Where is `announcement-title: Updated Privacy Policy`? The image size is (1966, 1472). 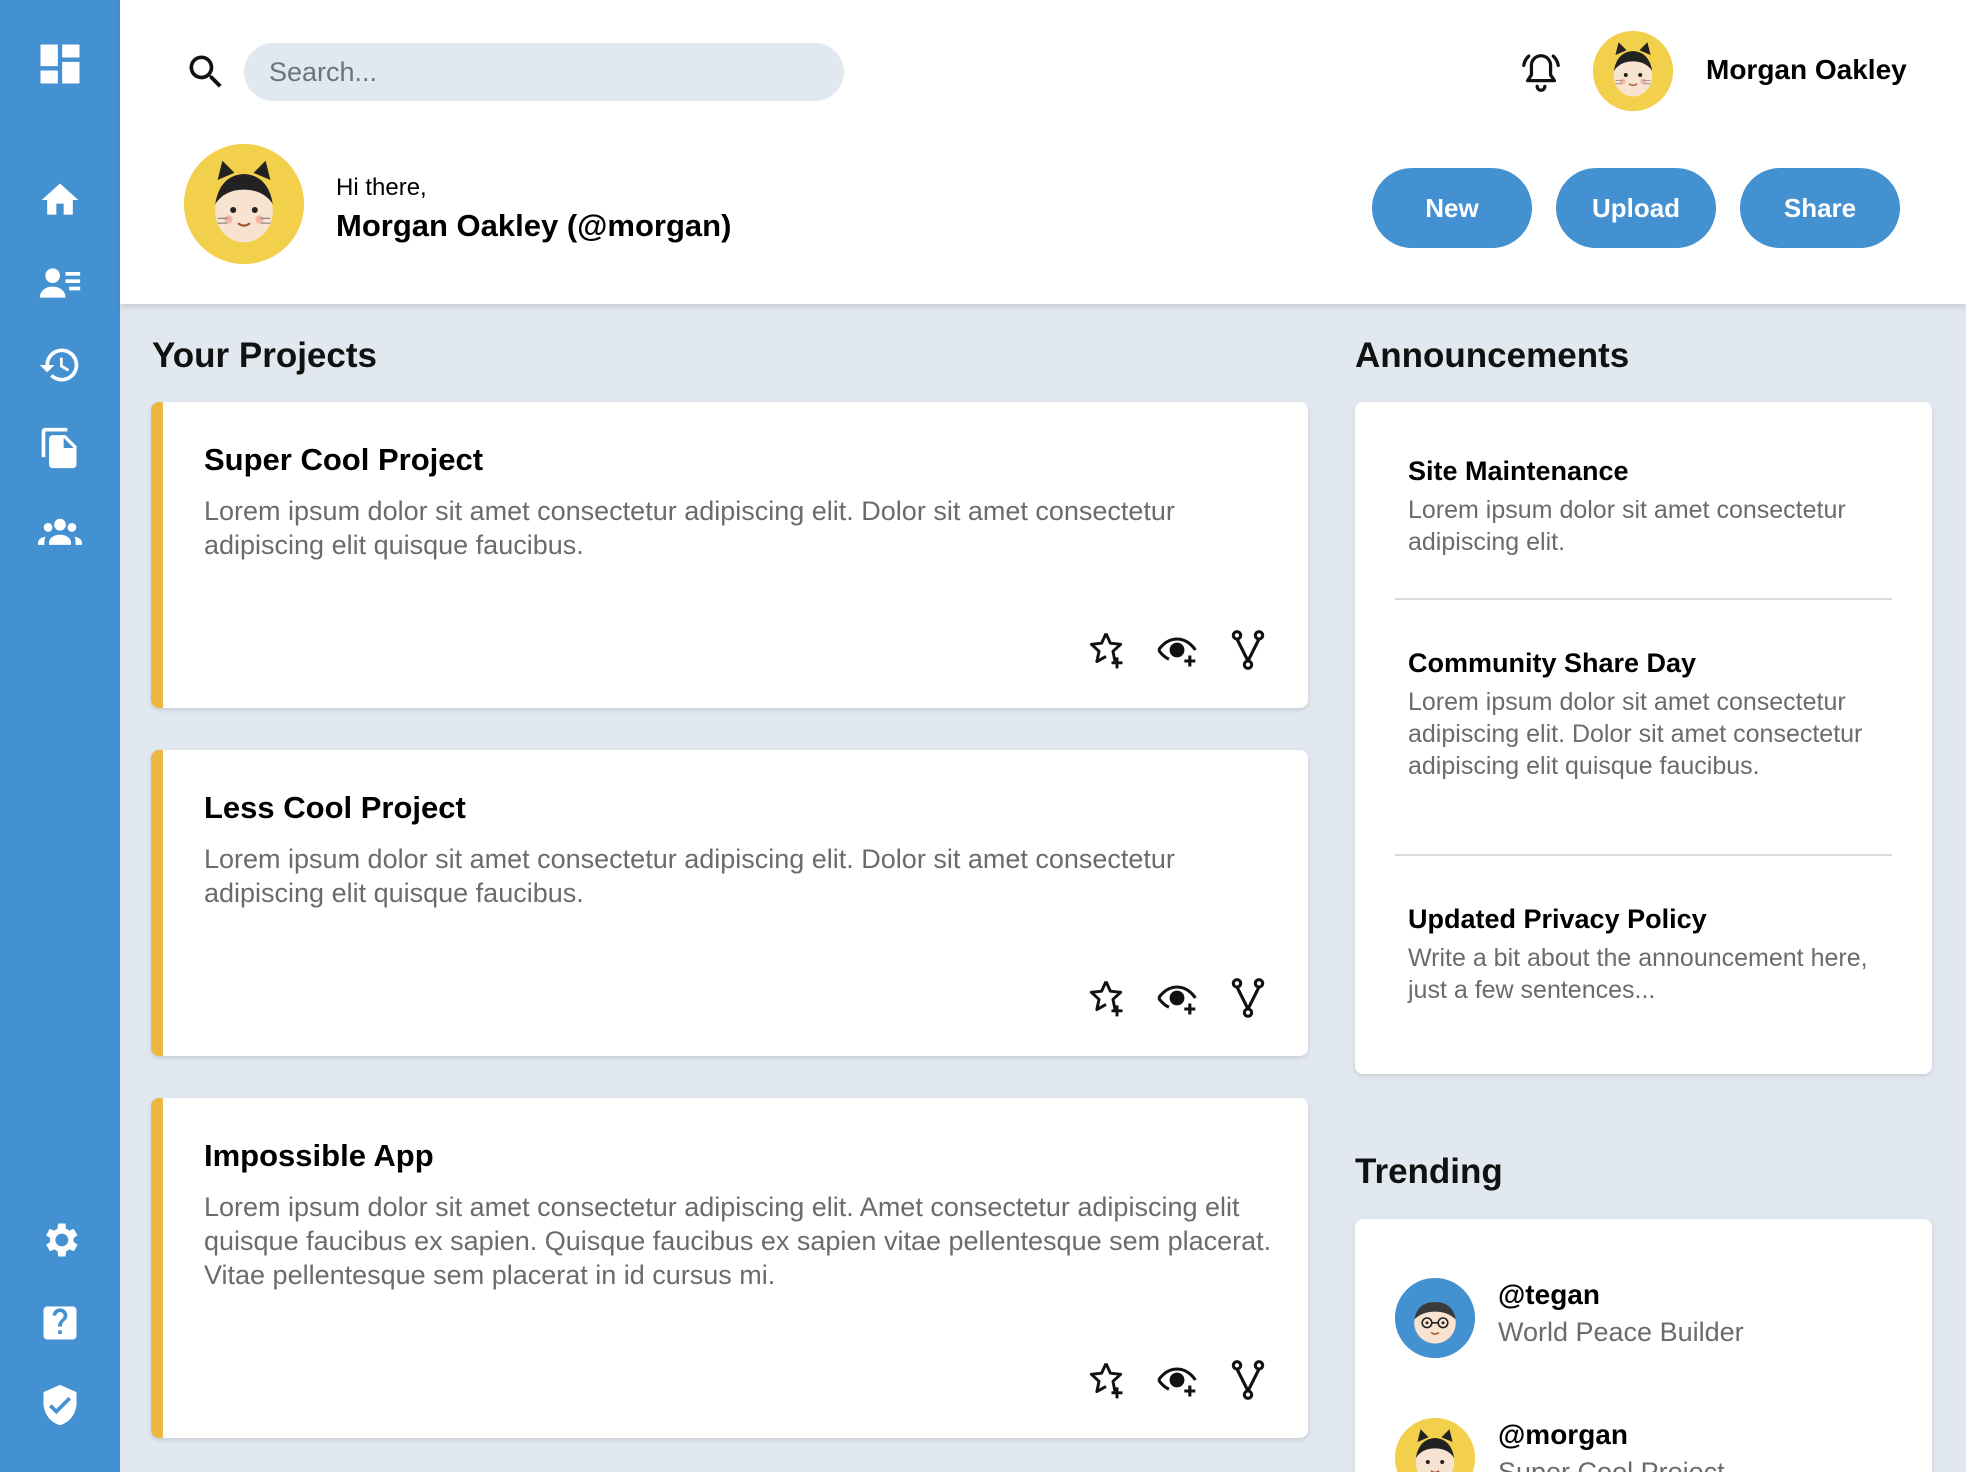
announcement-title: Updated Privacy Policy is located at coordinates (1557, 919).